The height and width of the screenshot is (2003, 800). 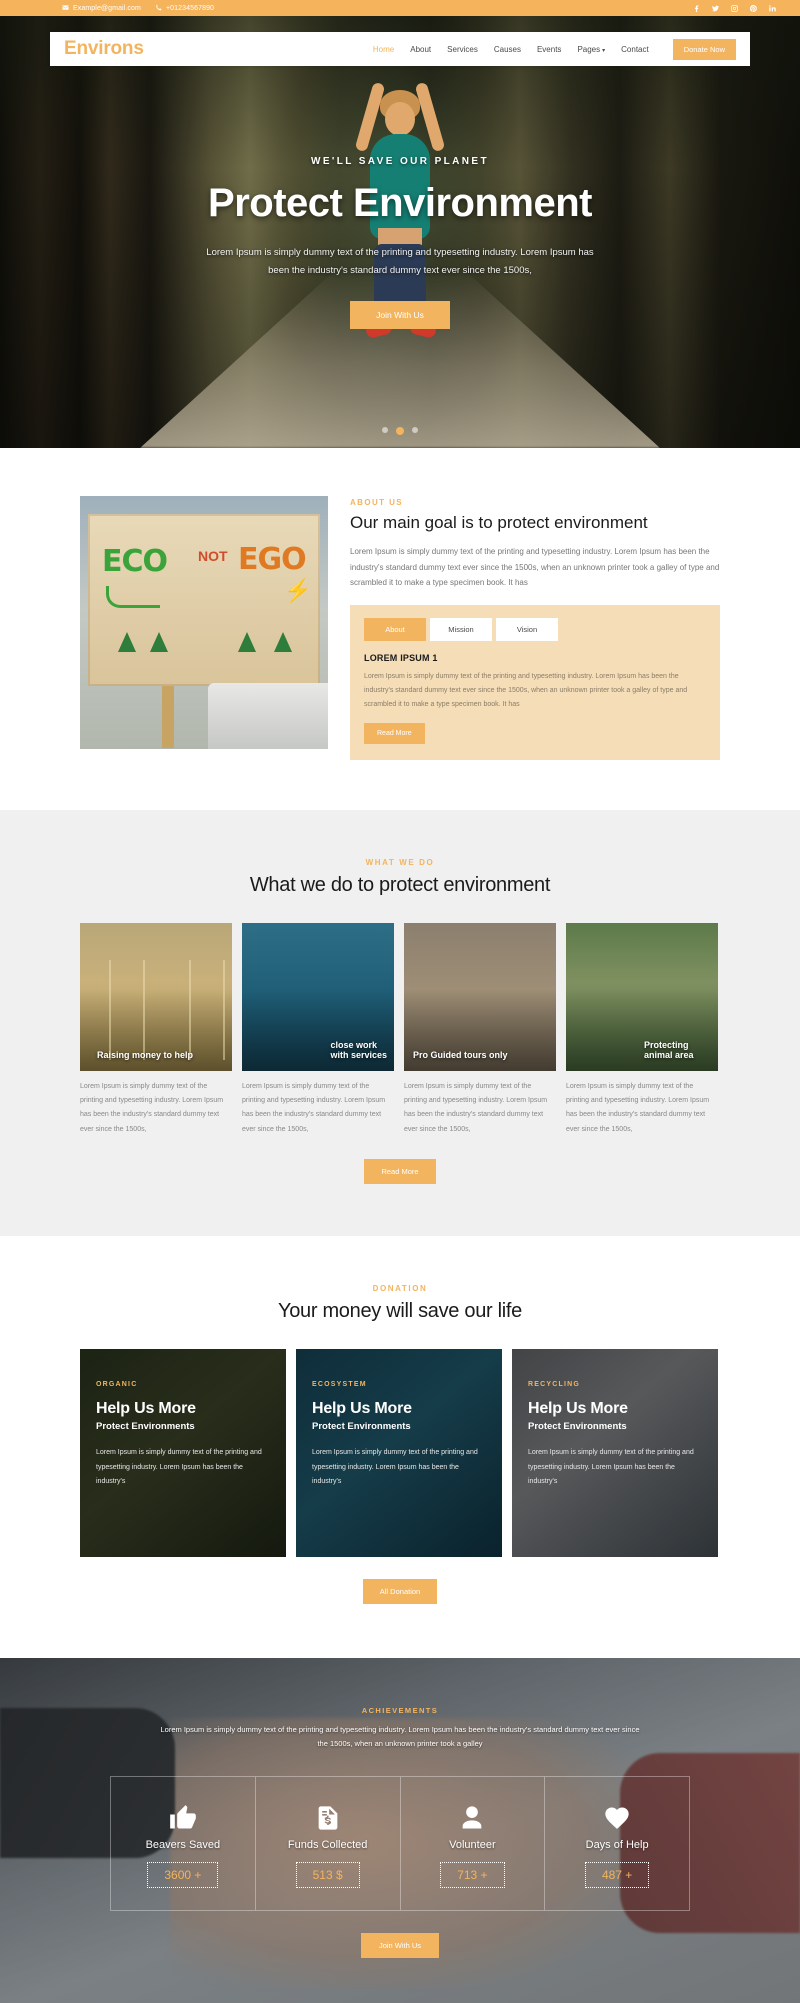 What do you see at coordinates (328, 1843) in the screenshot?
I see `stat-item: Funds Collected 513 $` at bounding box center [328, 1843].